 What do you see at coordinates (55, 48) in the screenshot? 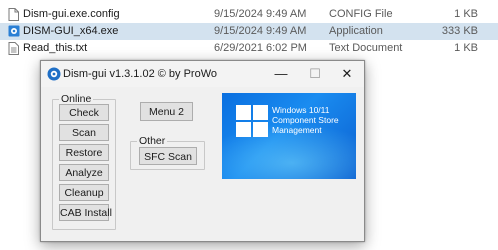
I see `file-name: Read_this.txt` at bounding box center [55, 48].